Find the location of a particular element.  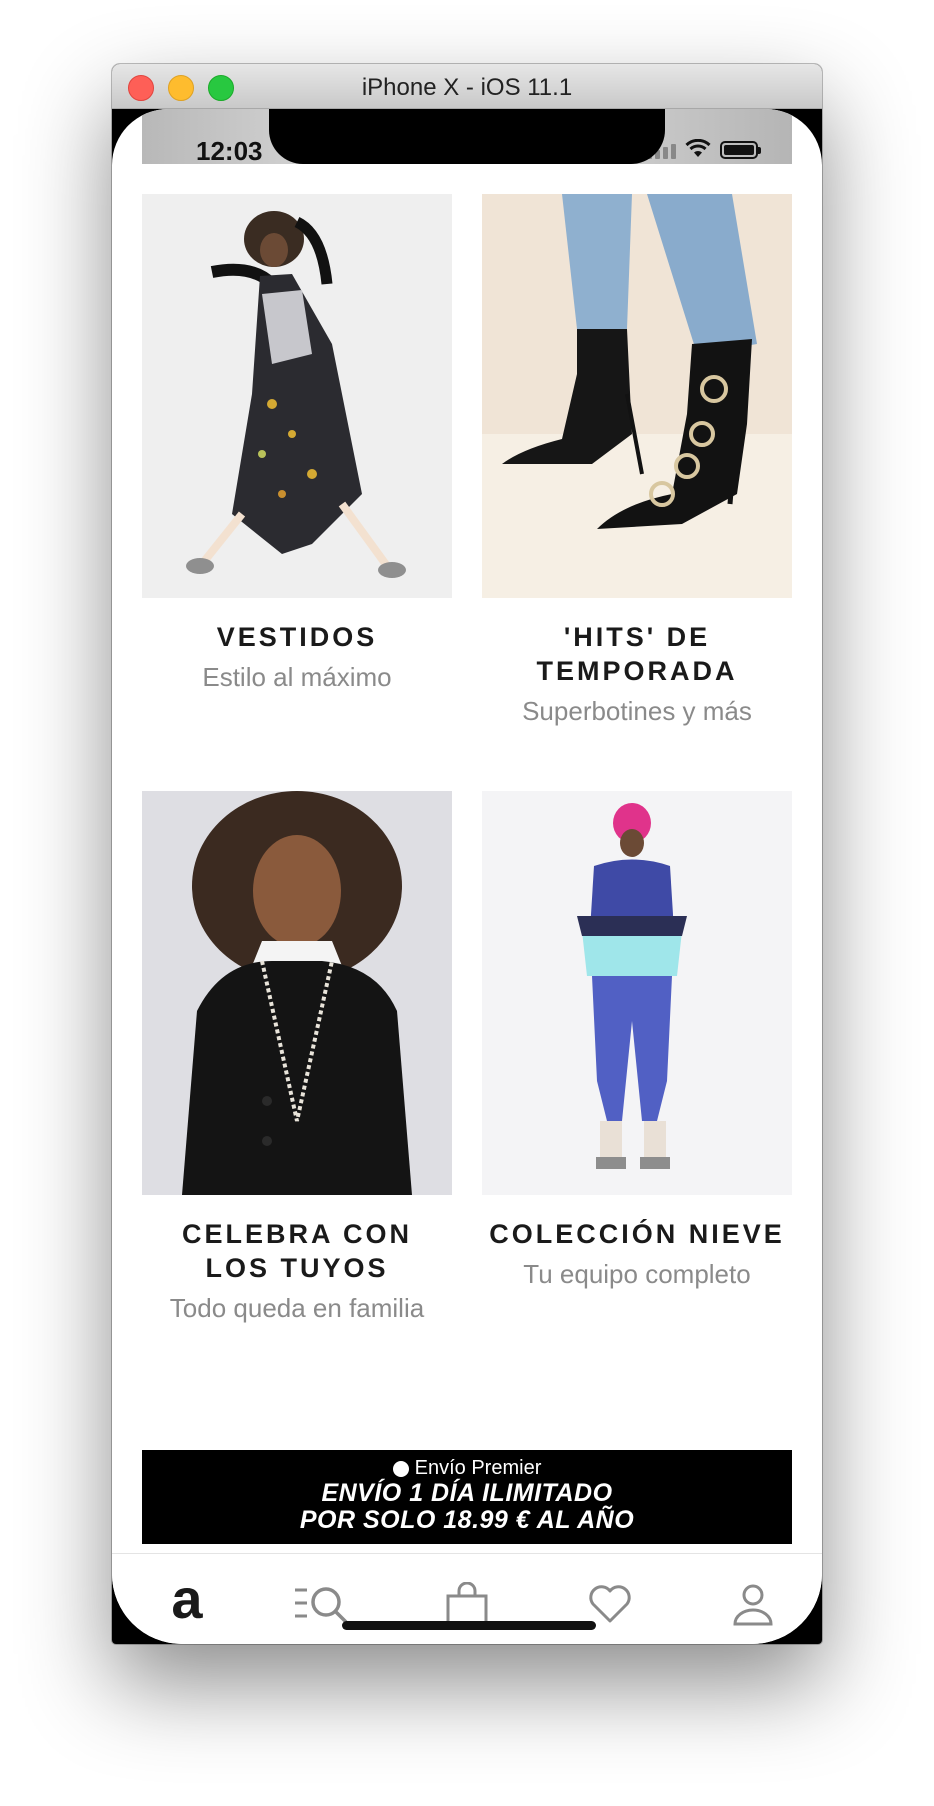

home-indicator is located at coordinates (469, 1625).